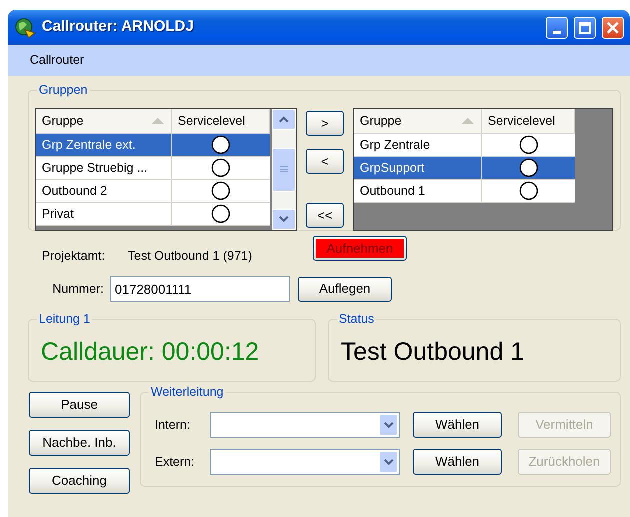  I want to click on group-title: Gruppen, so click(63, 90).